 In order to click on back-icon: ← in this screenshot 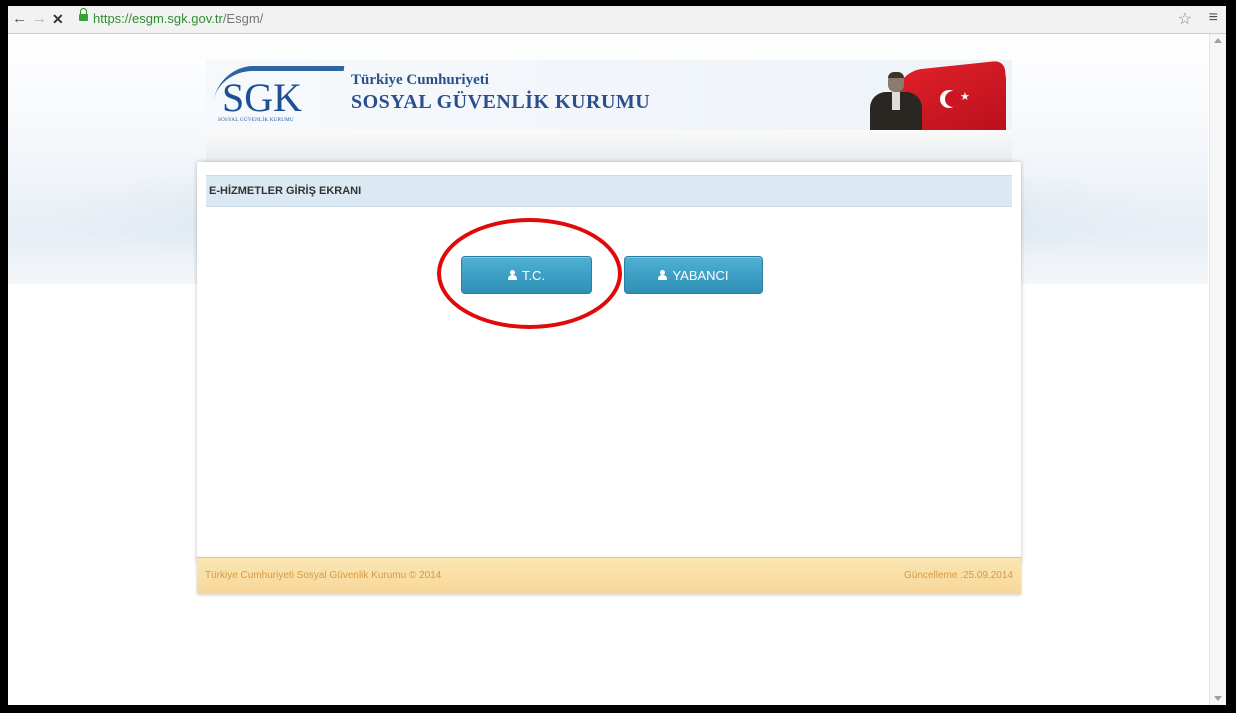, I will do `click(19, 19)`.